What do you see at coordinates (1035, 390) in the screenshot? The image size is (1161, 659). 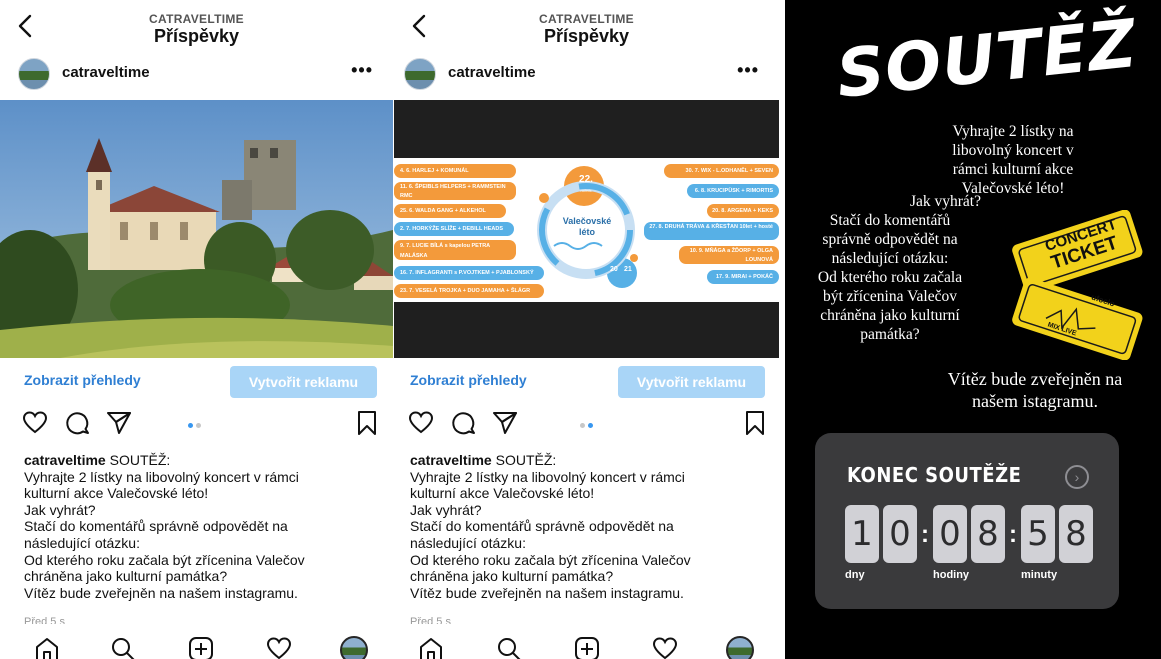 I see `story-winner: Vítěz bude zveřejněn na našem istagramu.` at bounding box center [1035, 390].